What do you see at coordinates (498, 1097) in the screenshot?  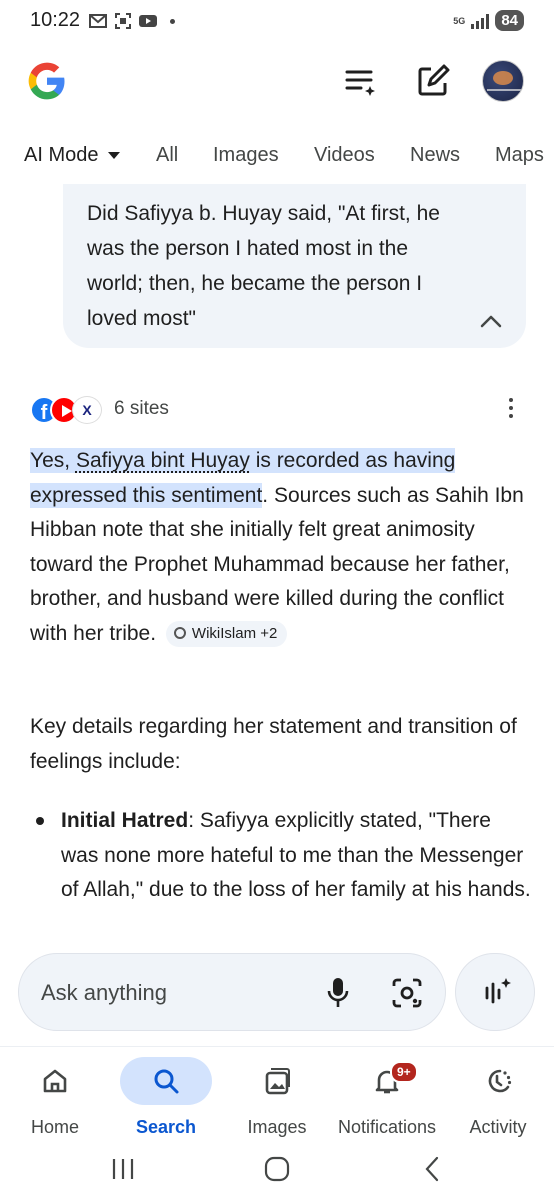 I see `nav-activity: Activity` at bounding box center [498, 1097].